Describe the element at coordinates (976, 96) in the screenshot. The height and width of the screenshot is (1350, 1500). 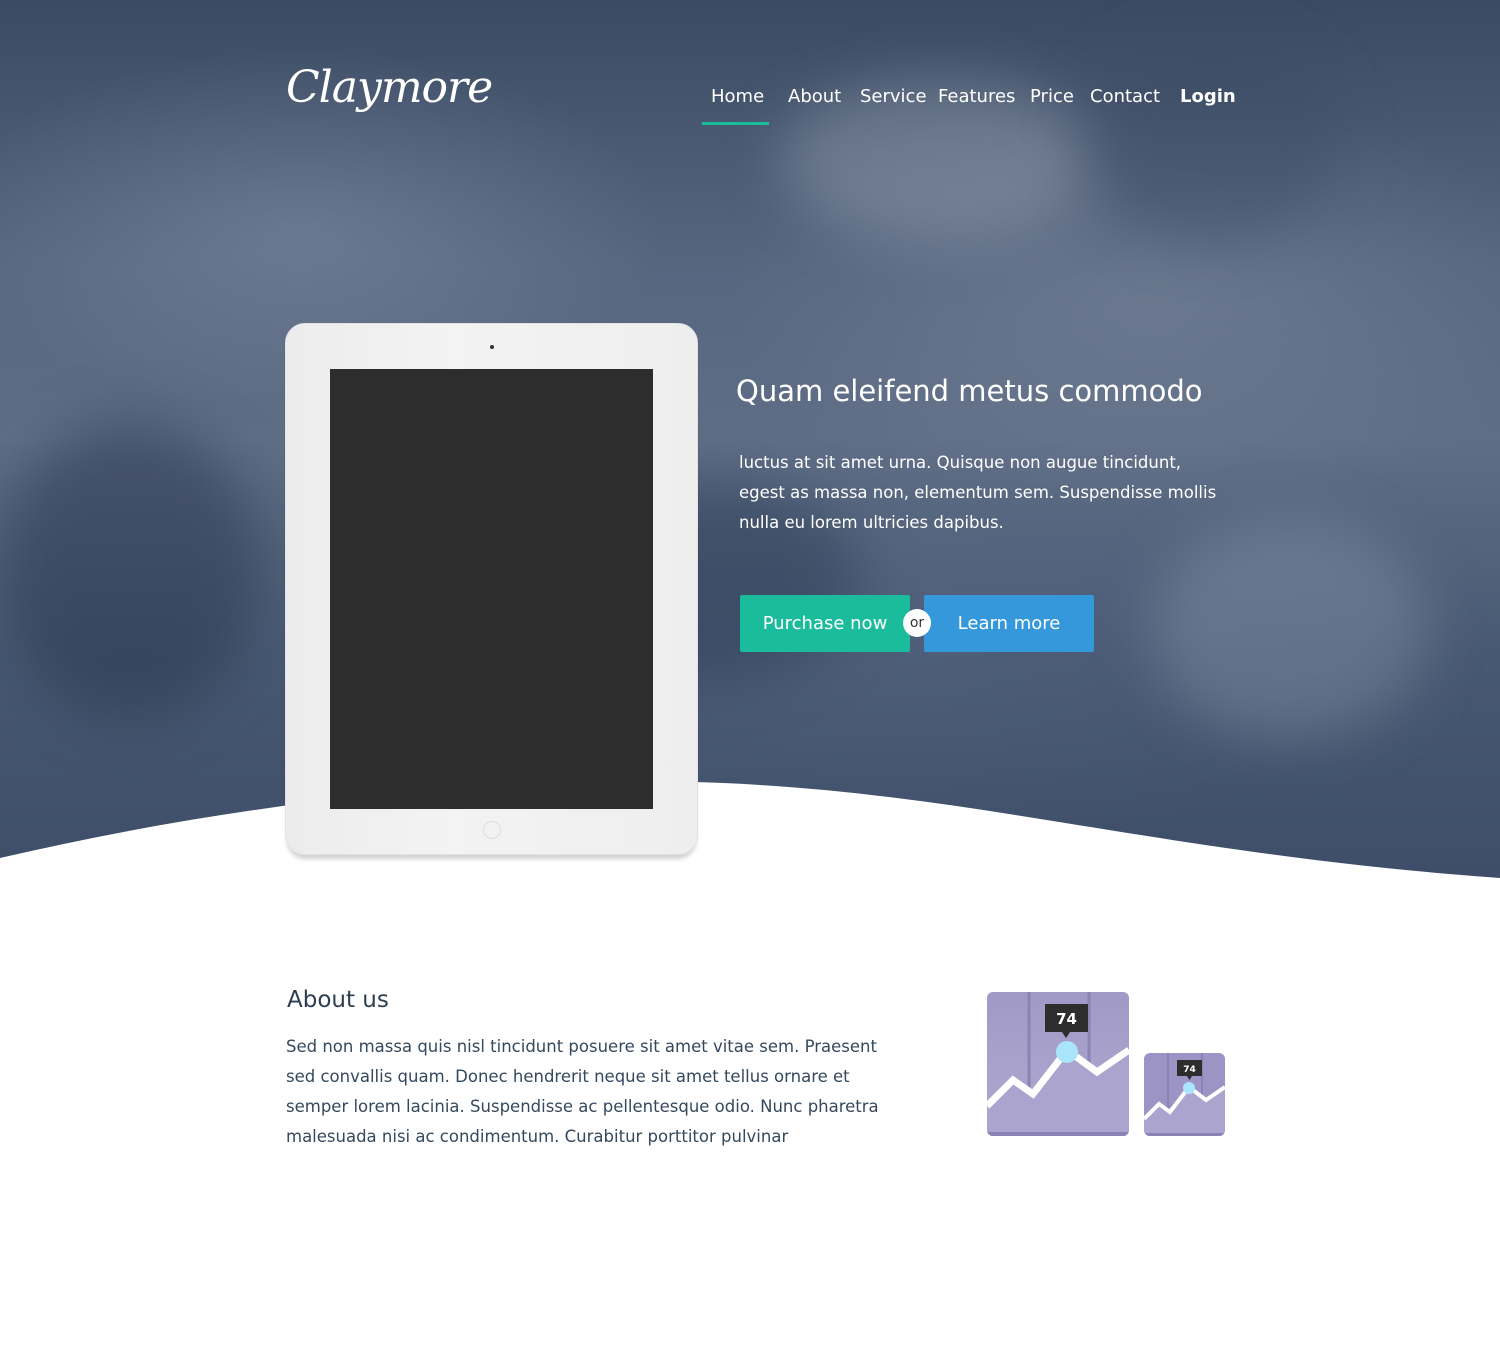
I see `nav-item-features: Features` at that location.